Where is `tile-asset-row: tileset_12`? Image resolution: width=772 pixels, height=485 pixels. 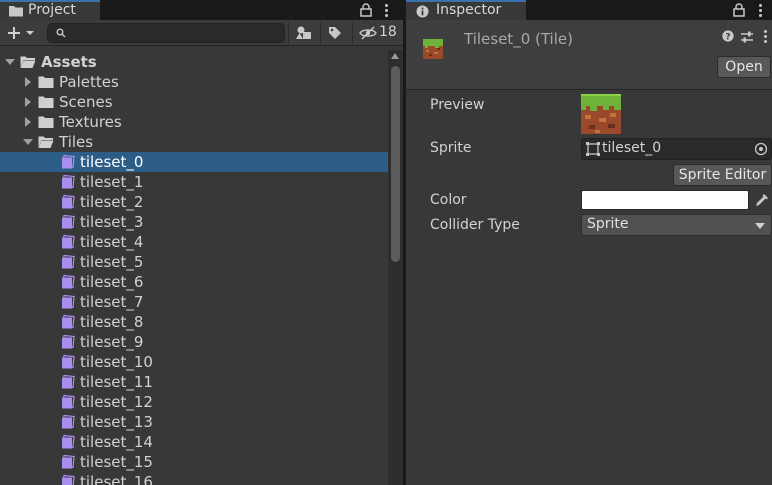 tile-asset-row: tileset_12 is located at coordinates (194, 402).